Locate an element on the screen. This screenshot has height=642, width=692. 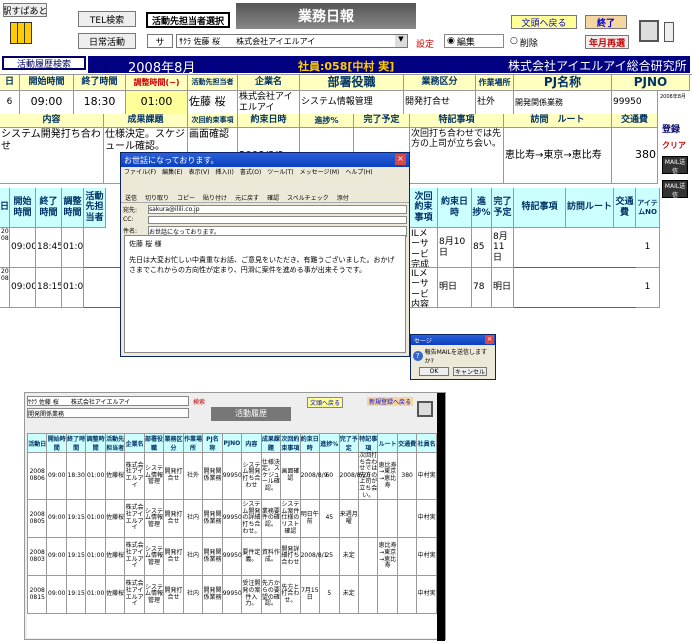
label-contact: 活動先担当者 is located at coordinates (213, 83).